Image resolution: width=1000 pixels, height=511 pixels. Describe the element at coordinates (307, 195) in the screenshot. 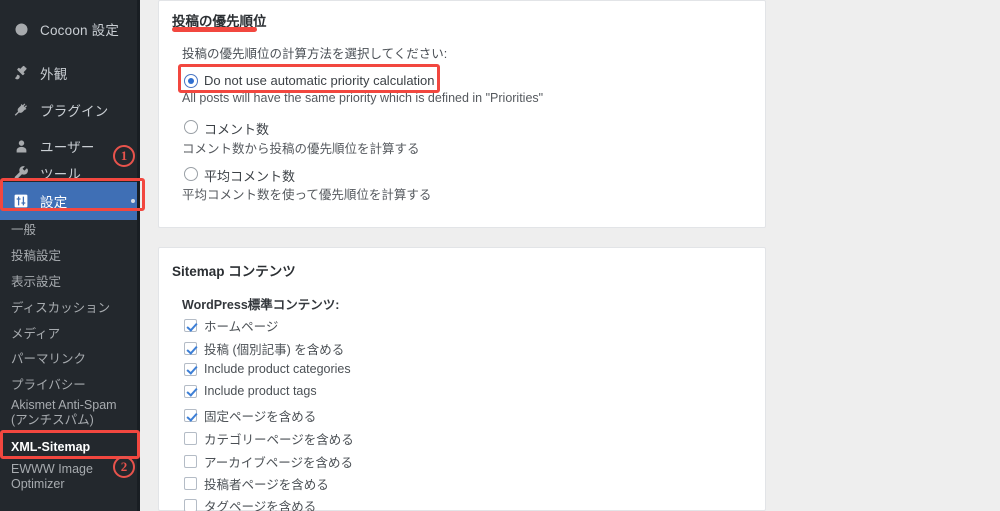

I see `radio-desc-average-comment-count: 平均コメント数を使って優先順位を計算する` at that location.